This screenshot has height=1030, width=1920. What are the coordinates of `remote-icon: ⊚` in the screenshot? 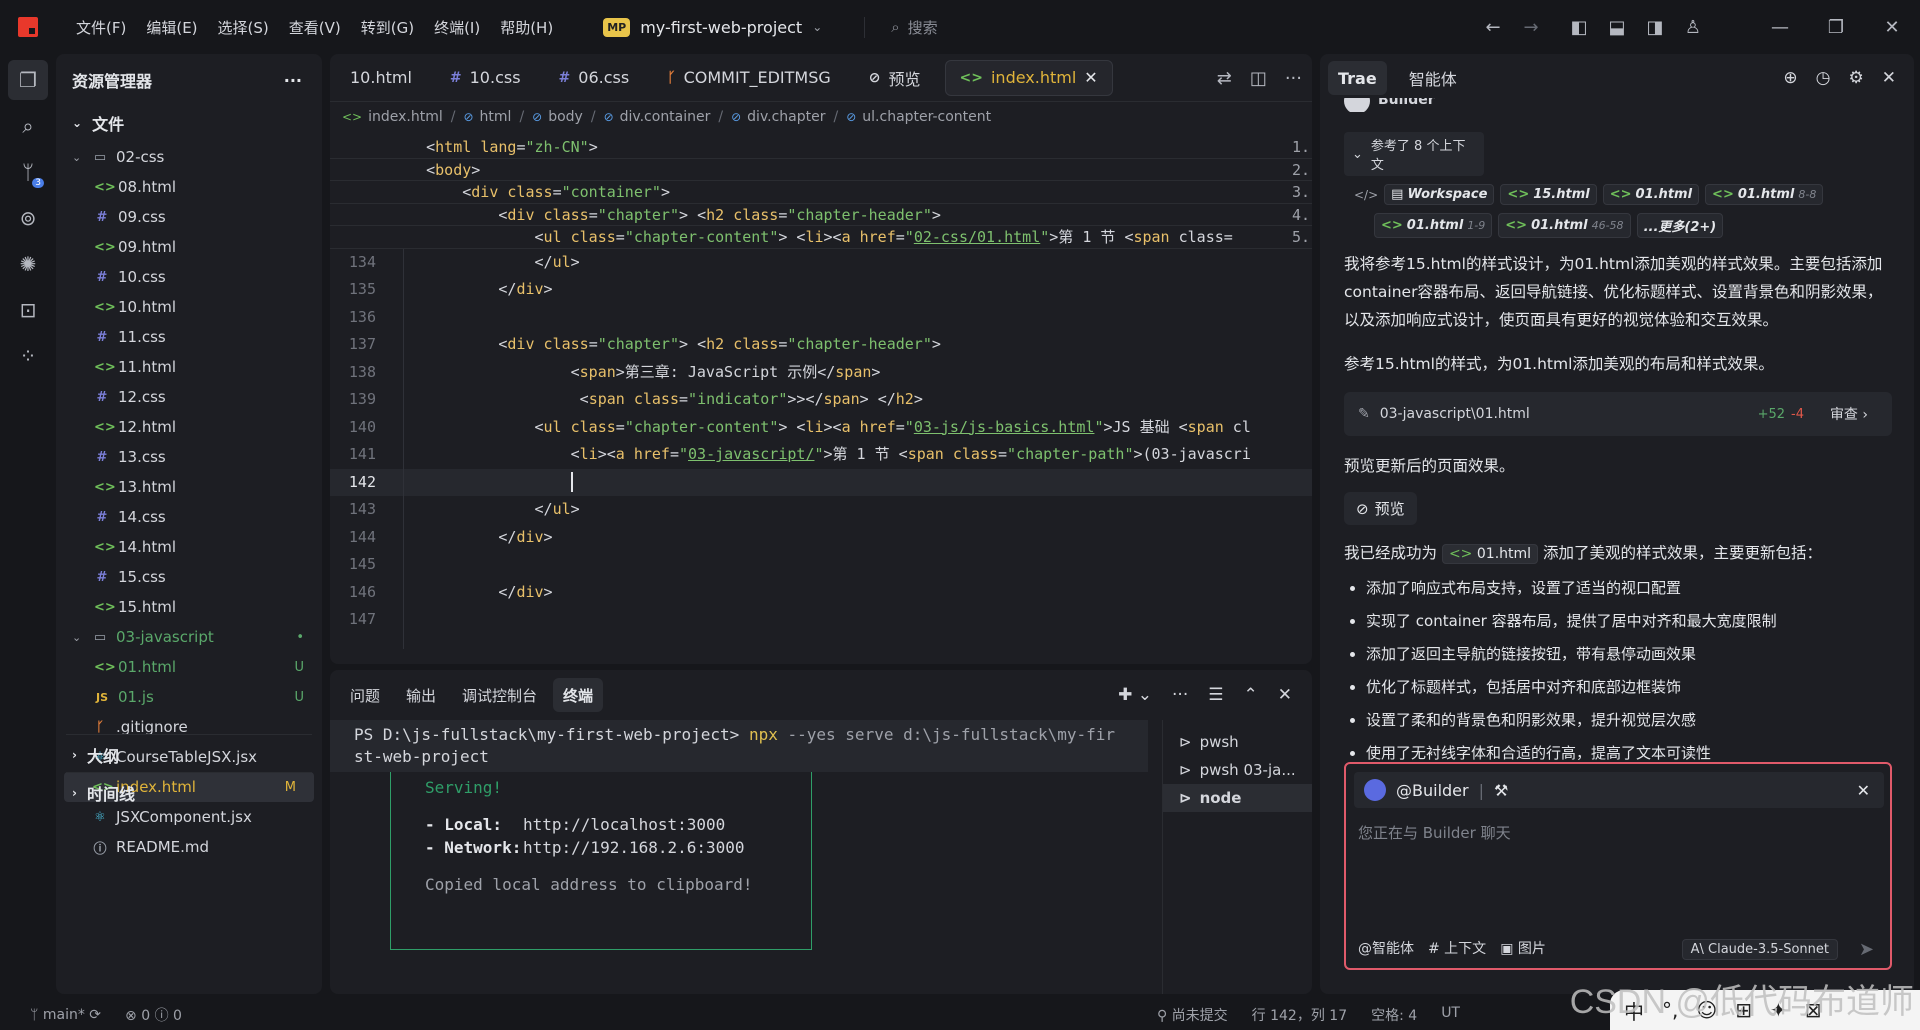 It's located at (28, 218).